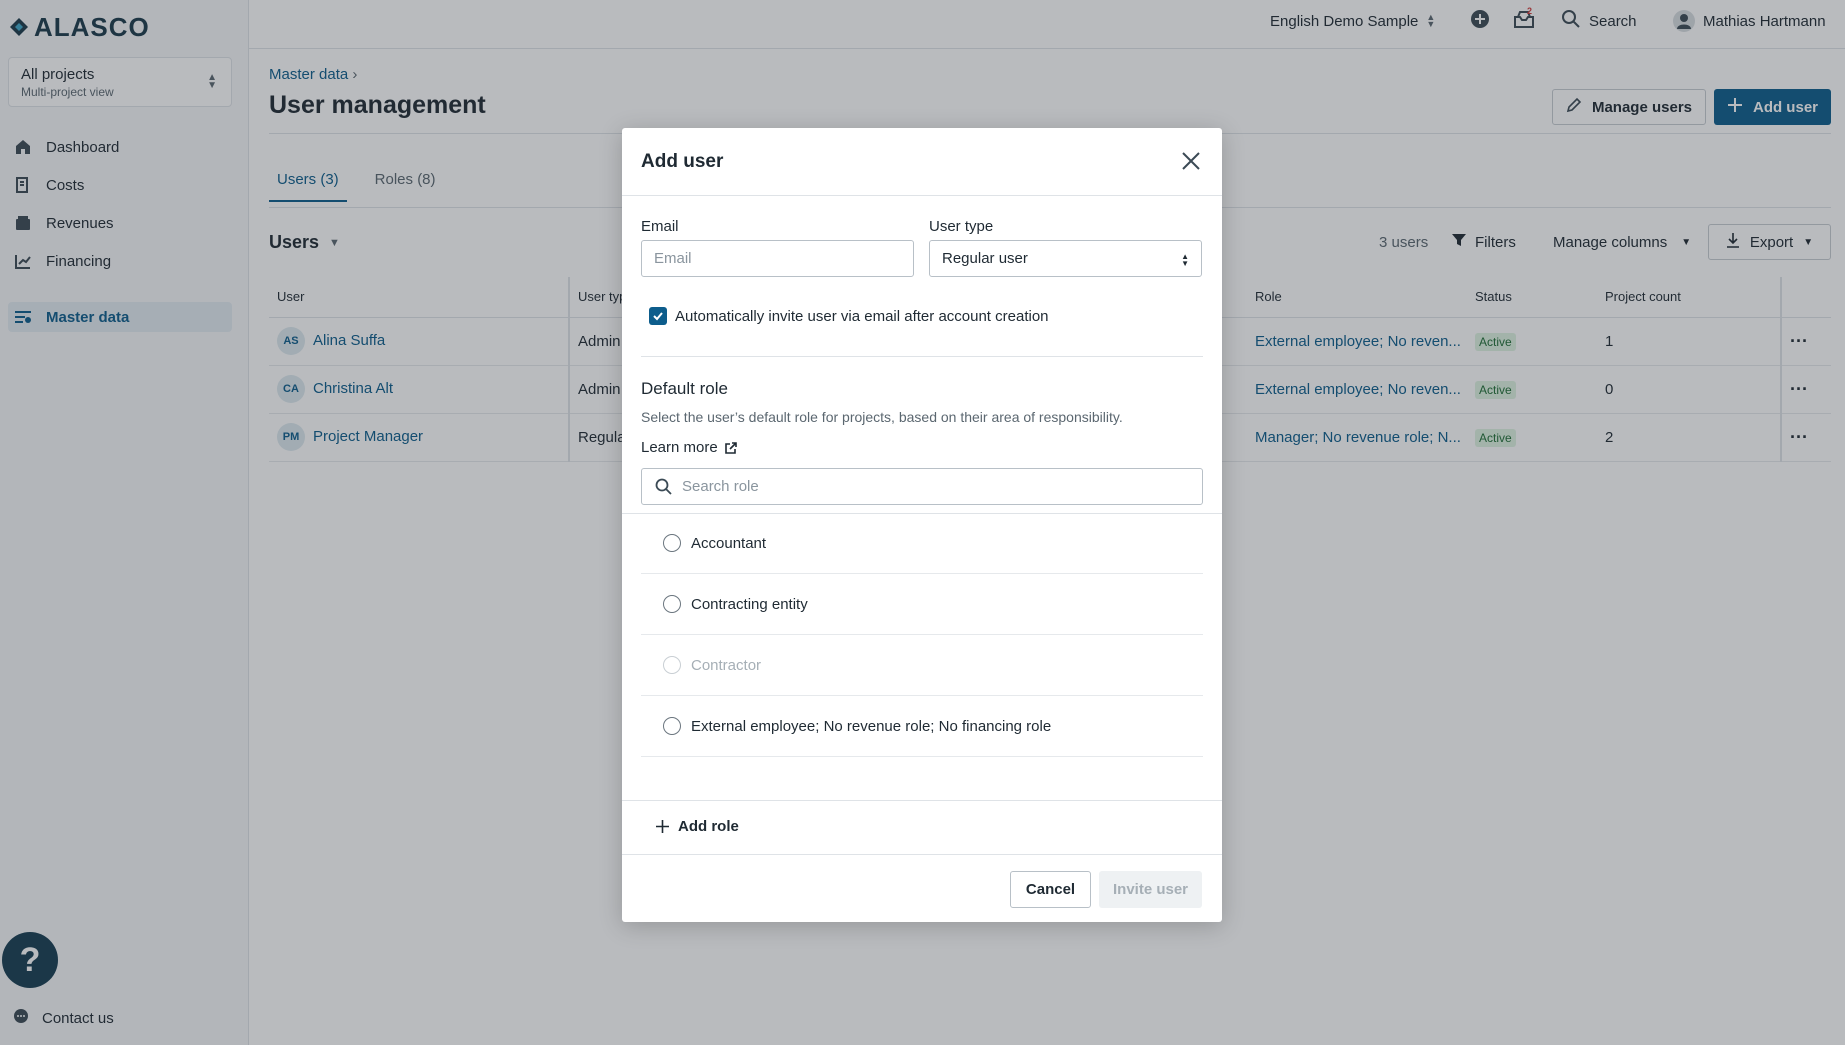 This screenshot has height=1045, width=1845. What do you see at coordinates (1065, 258) in the screenshot?
I see `user-type-select: Regular user ▲ ▼` at bounding box center [1065, 258].